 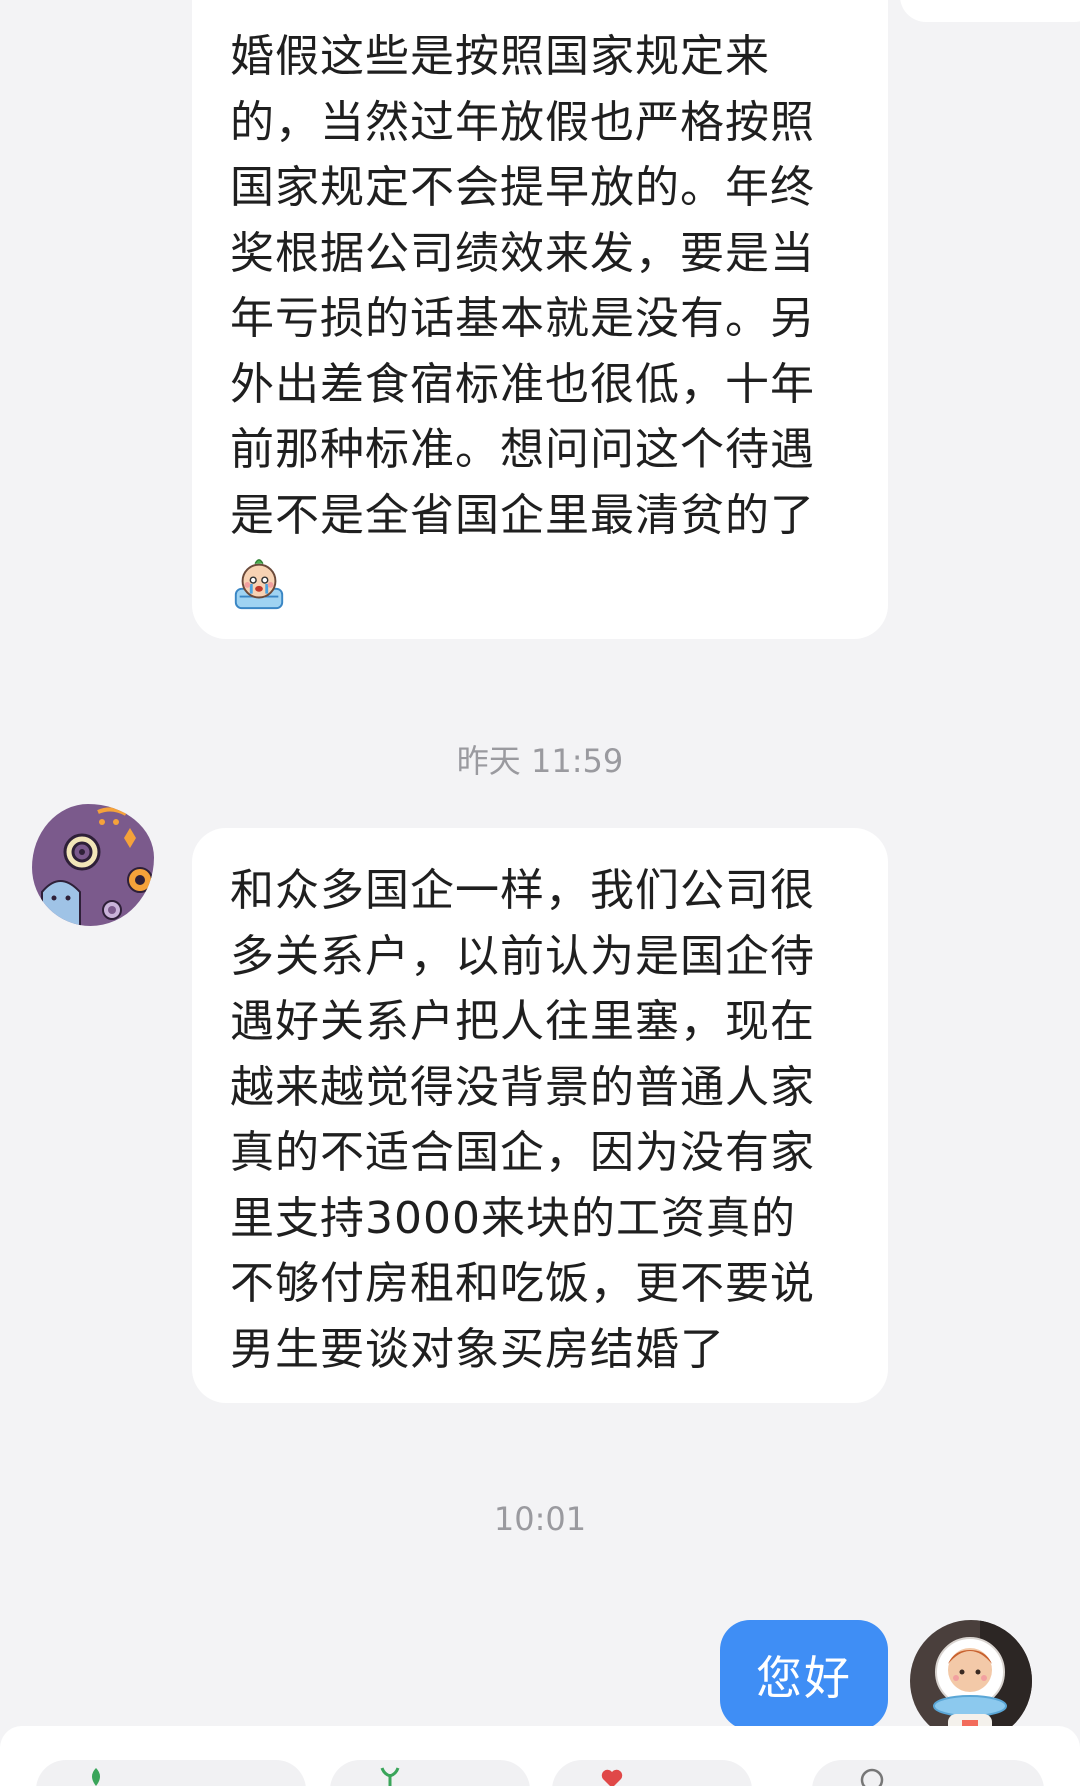 I want to click on heart-icon, so click(x=612, y=1777).